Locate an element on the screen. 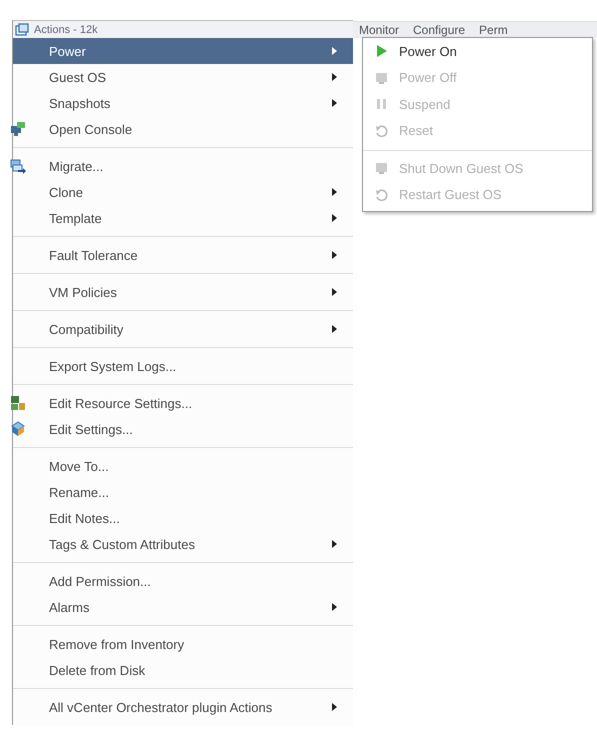 This screenshot has width=597, height=731. menu-item: Power is located at coordinates (183, 51).